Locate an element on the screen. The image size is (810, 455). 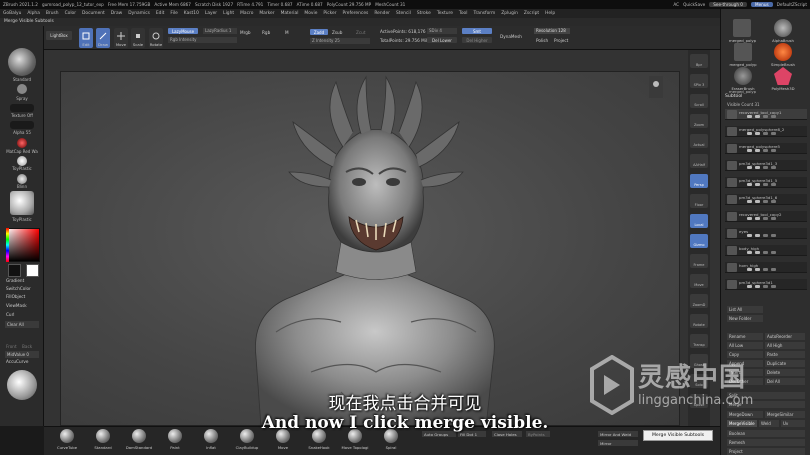
tool-alphabrush: AlphaBrush is located at coordinates (783, 31).